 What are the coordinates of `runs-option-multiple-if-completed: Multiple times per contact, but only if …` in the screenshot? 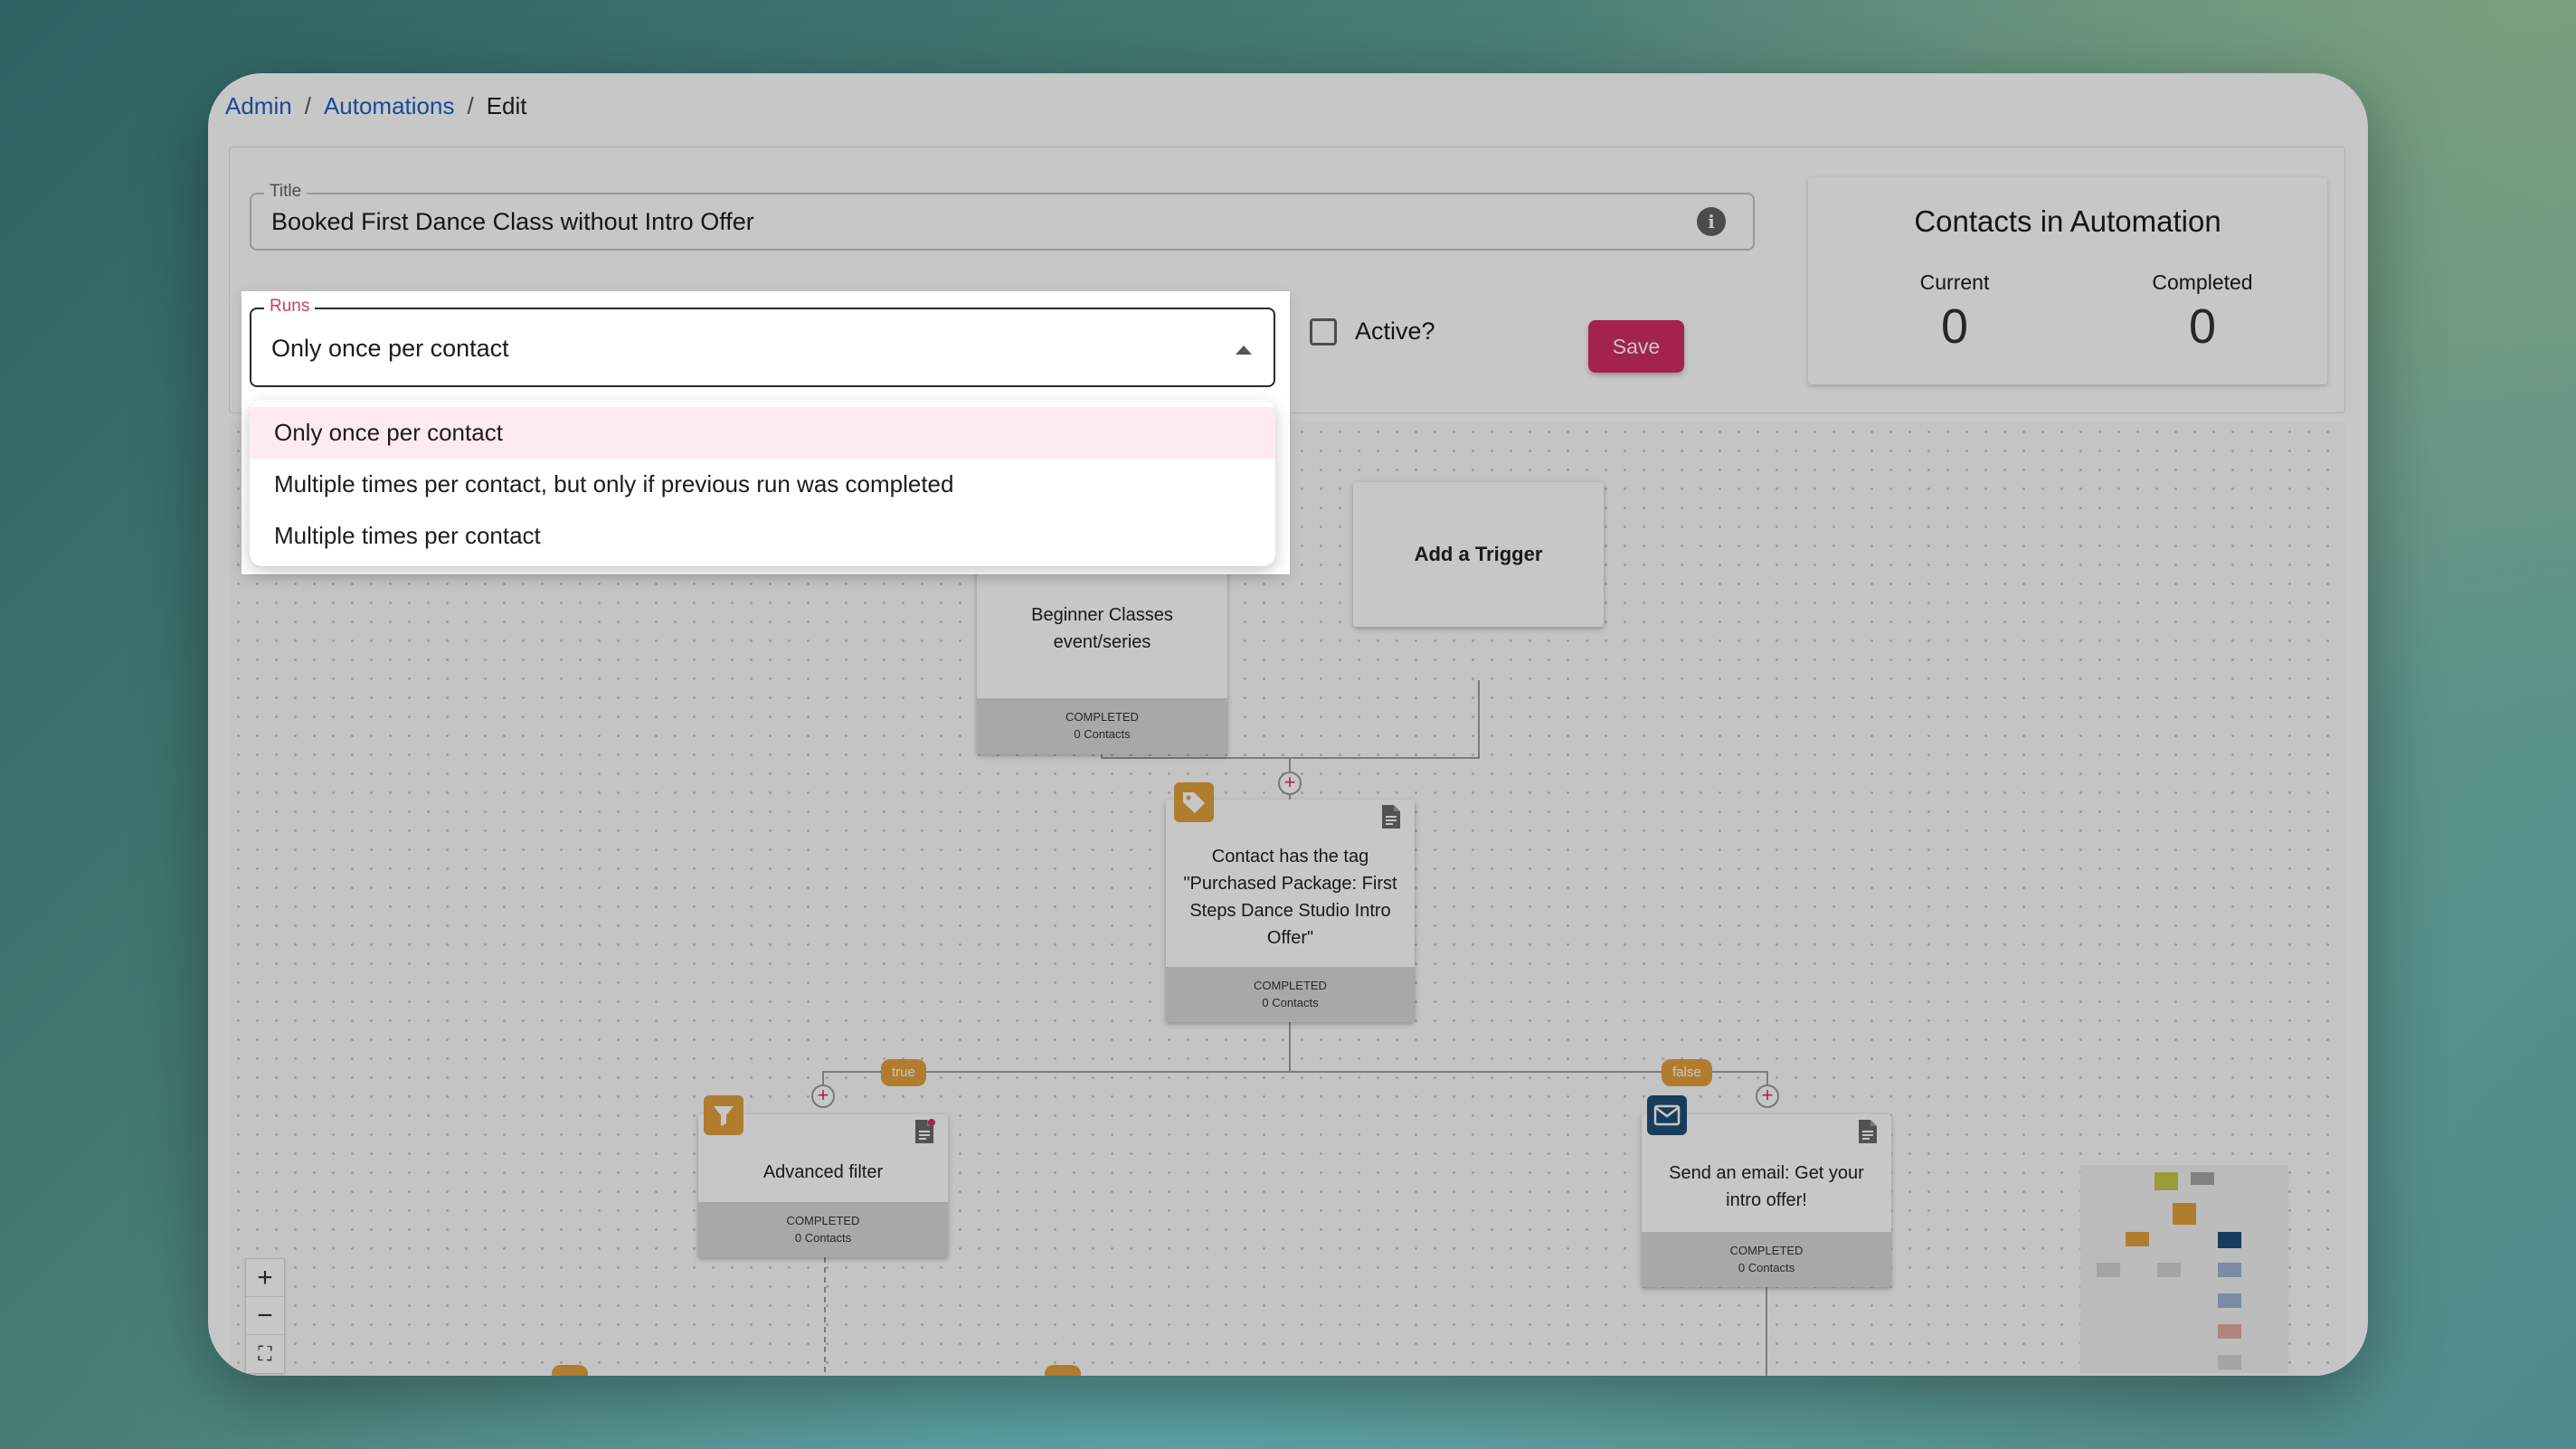 It's located at (762, 485).